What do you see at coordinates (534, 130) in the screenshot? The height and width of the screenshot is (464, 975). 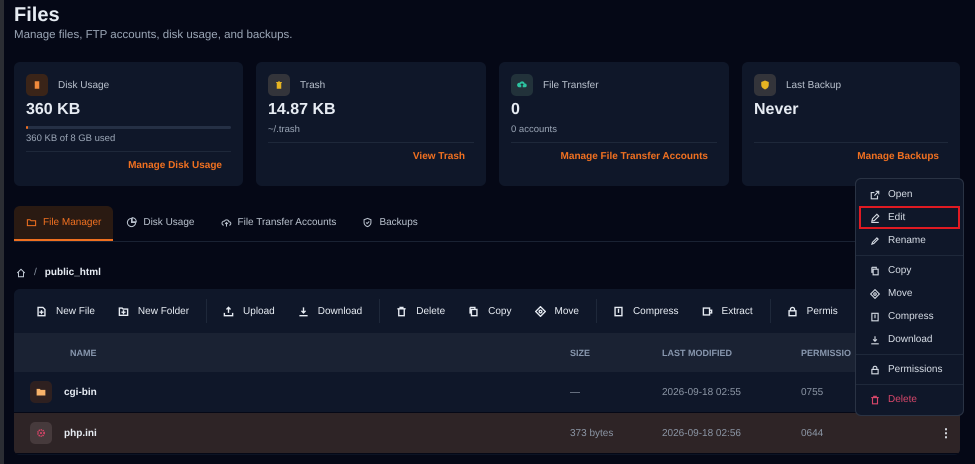 I see `card-detail: 0 accounts` at bounding box center [534, 130].